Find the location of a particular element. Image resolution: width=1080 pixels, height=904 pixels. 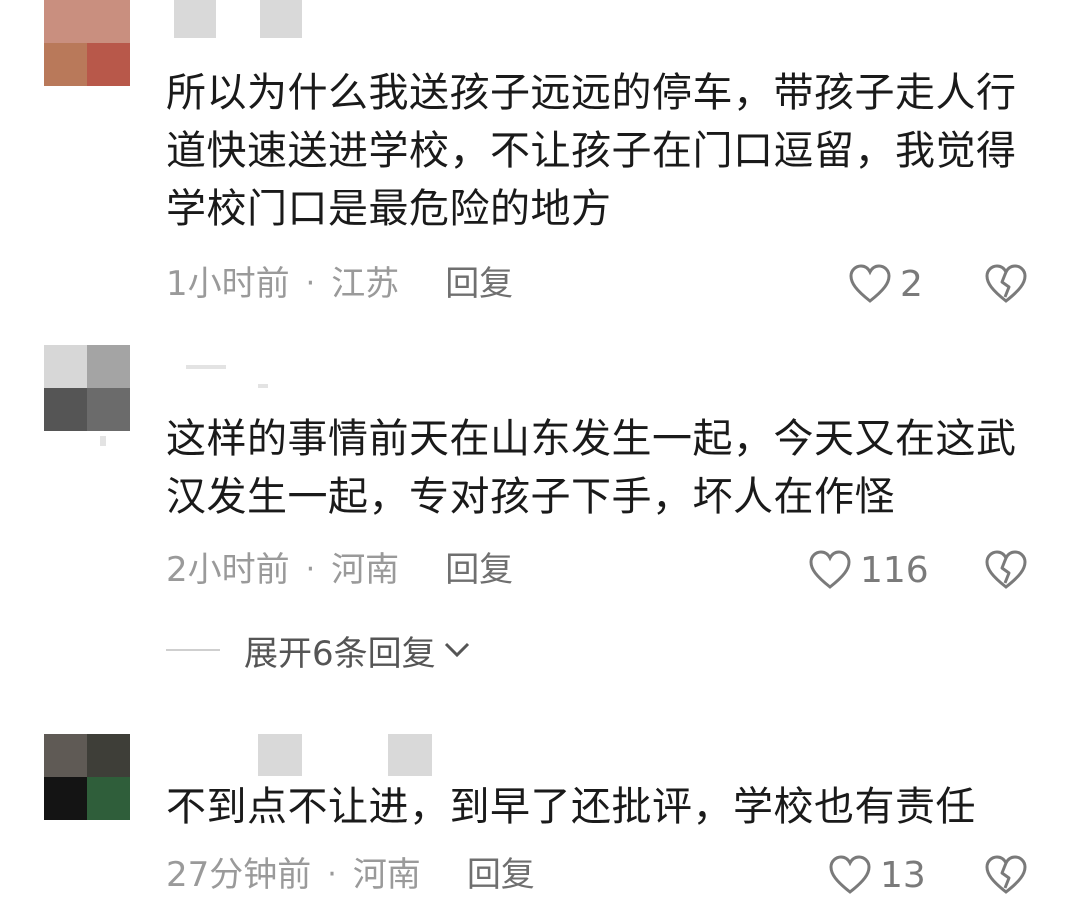

like-count: 116 is located at coordinates (894, 570).